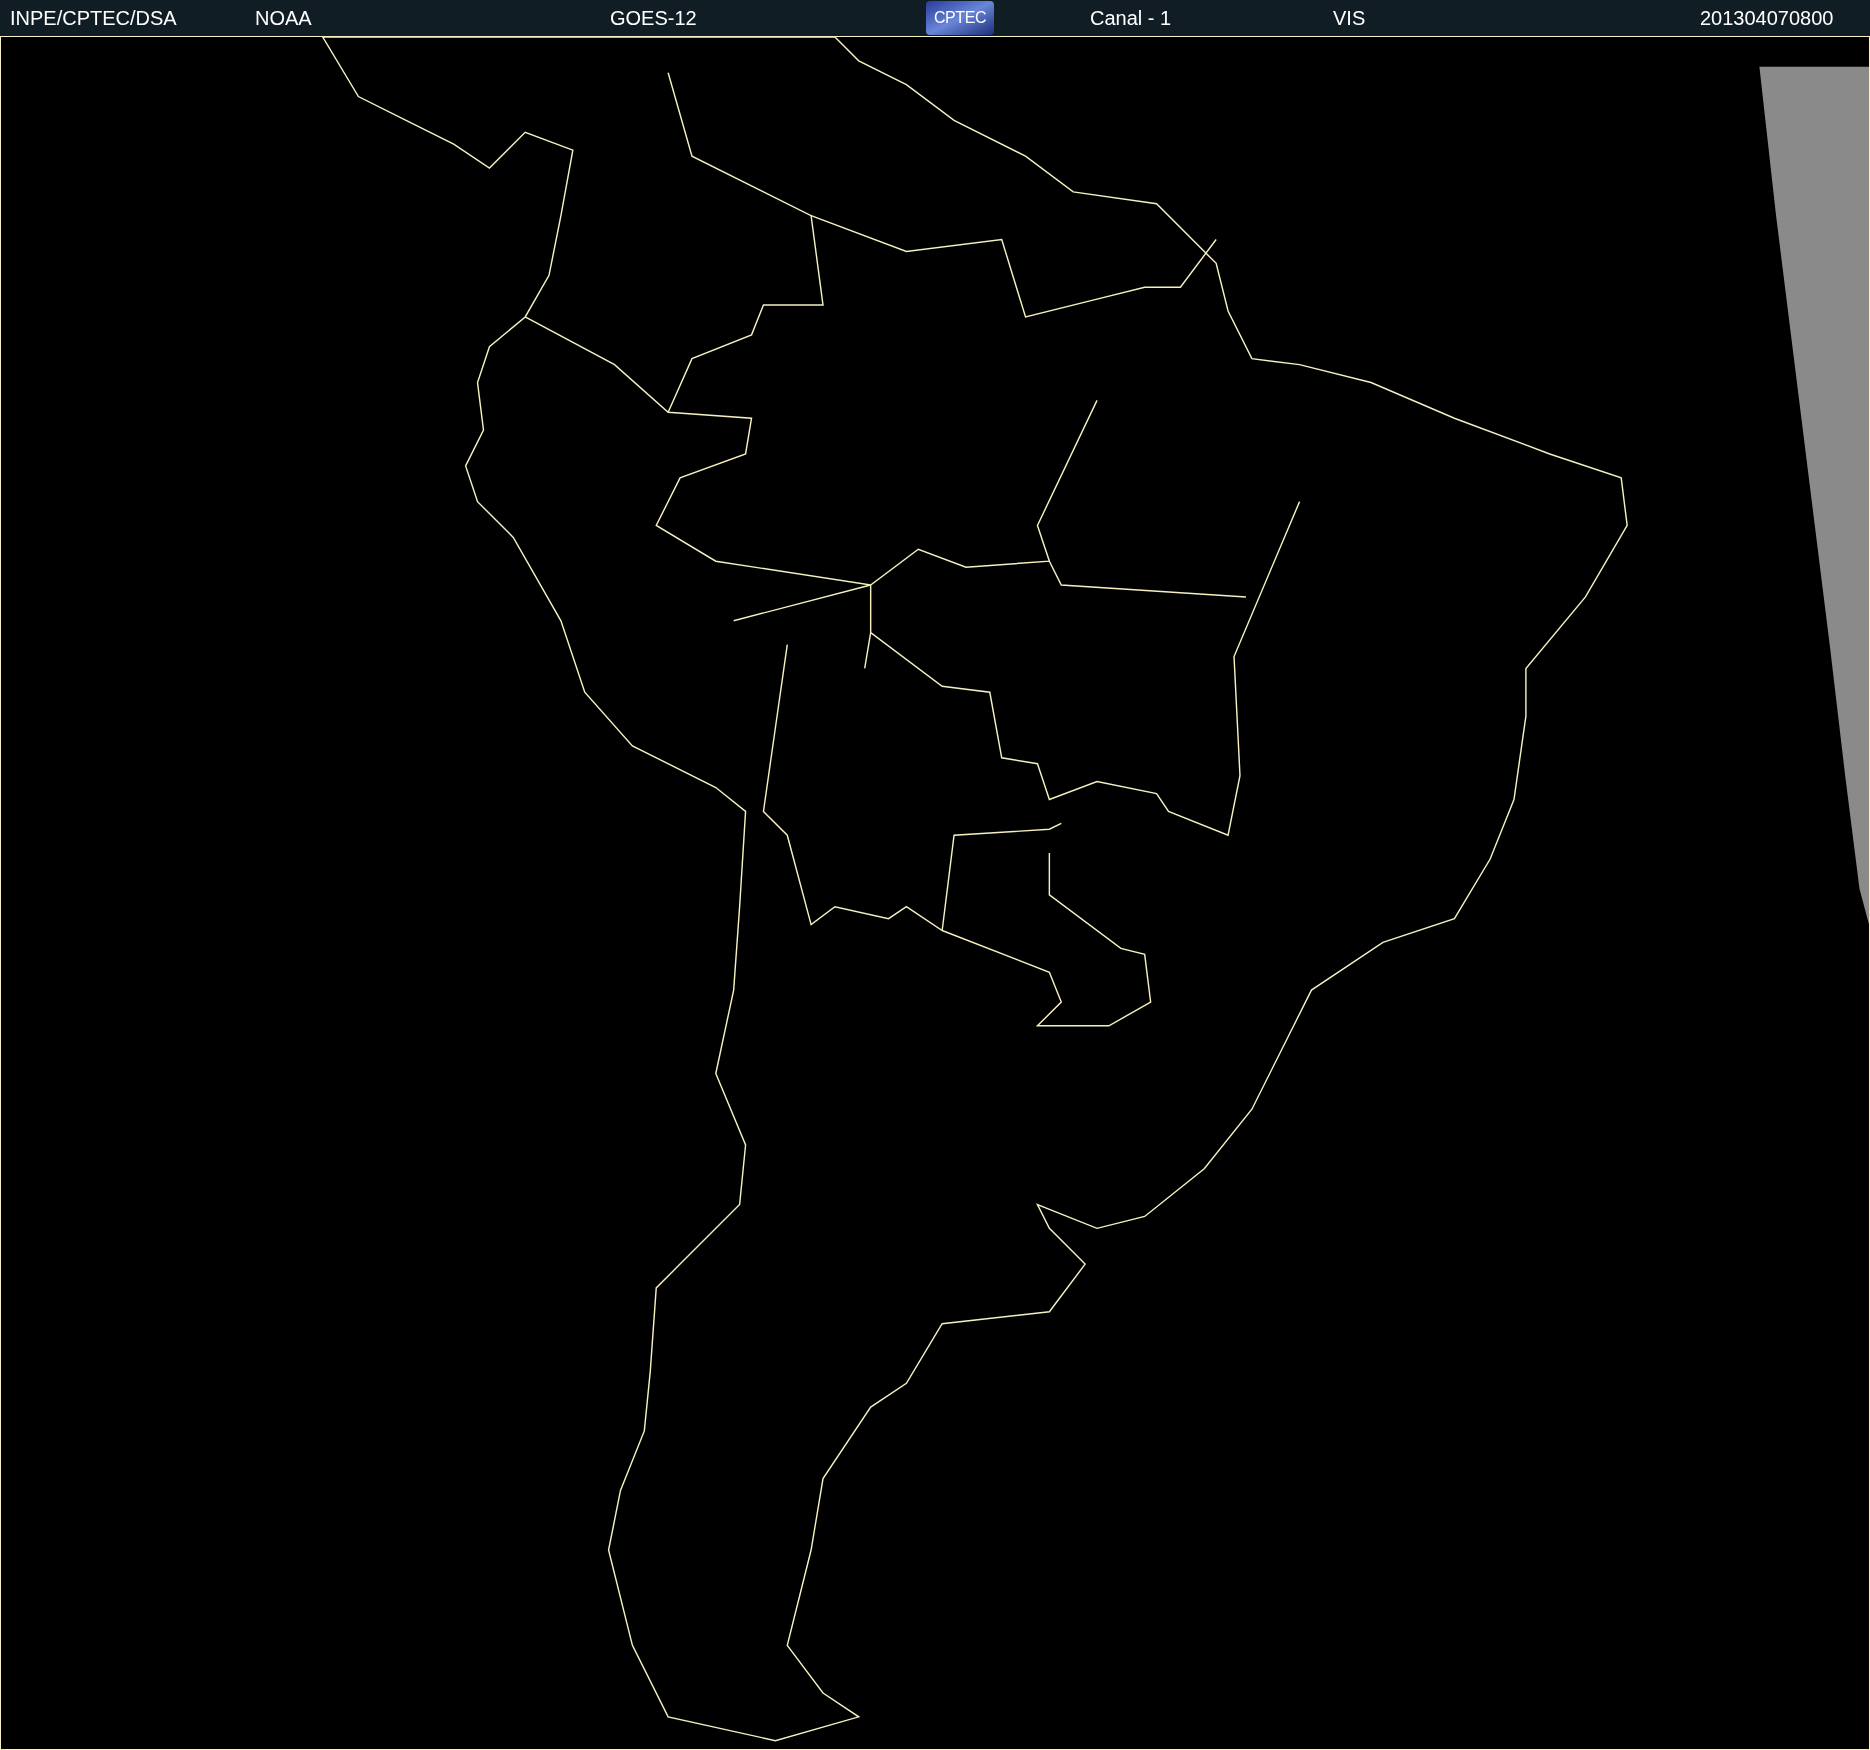 The height and width of the screenshot is (1750, 1870). Describe the element at coordinates (653, 18) in the screenshot. I see `header-label: GOES-12` at that location.